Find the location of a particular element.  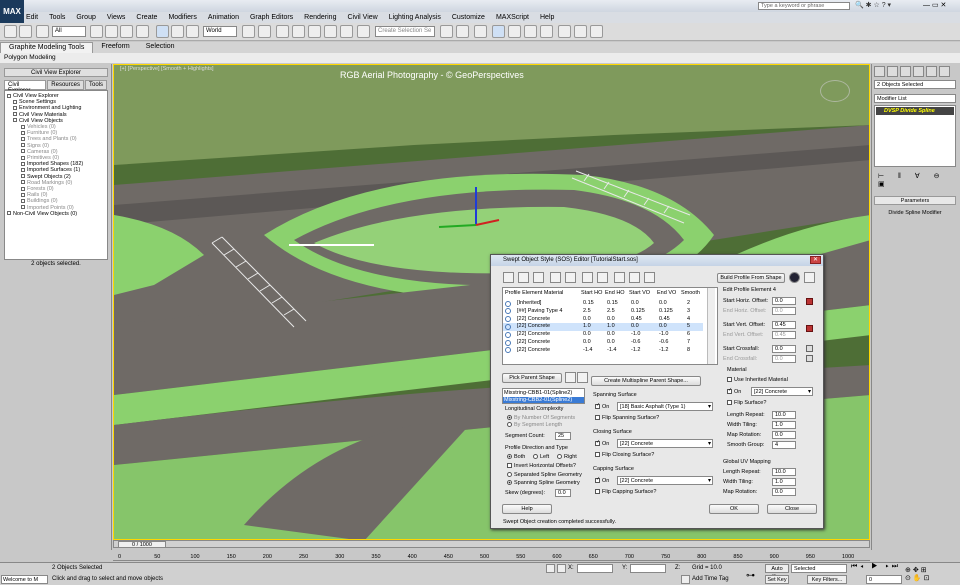

menu-graph-editors: Graph Editors is located at coordinates (271, 17).